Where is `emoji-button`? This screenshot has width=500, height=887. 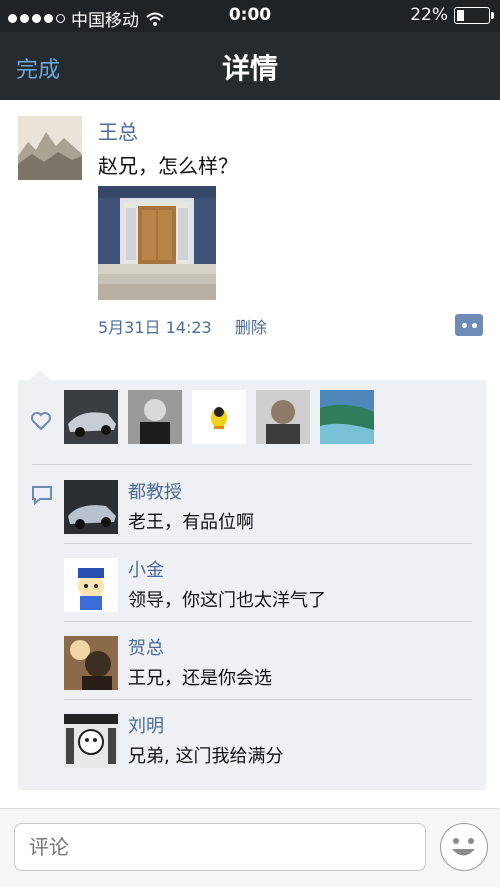
emoji-button is located at coordinates (464, 847).